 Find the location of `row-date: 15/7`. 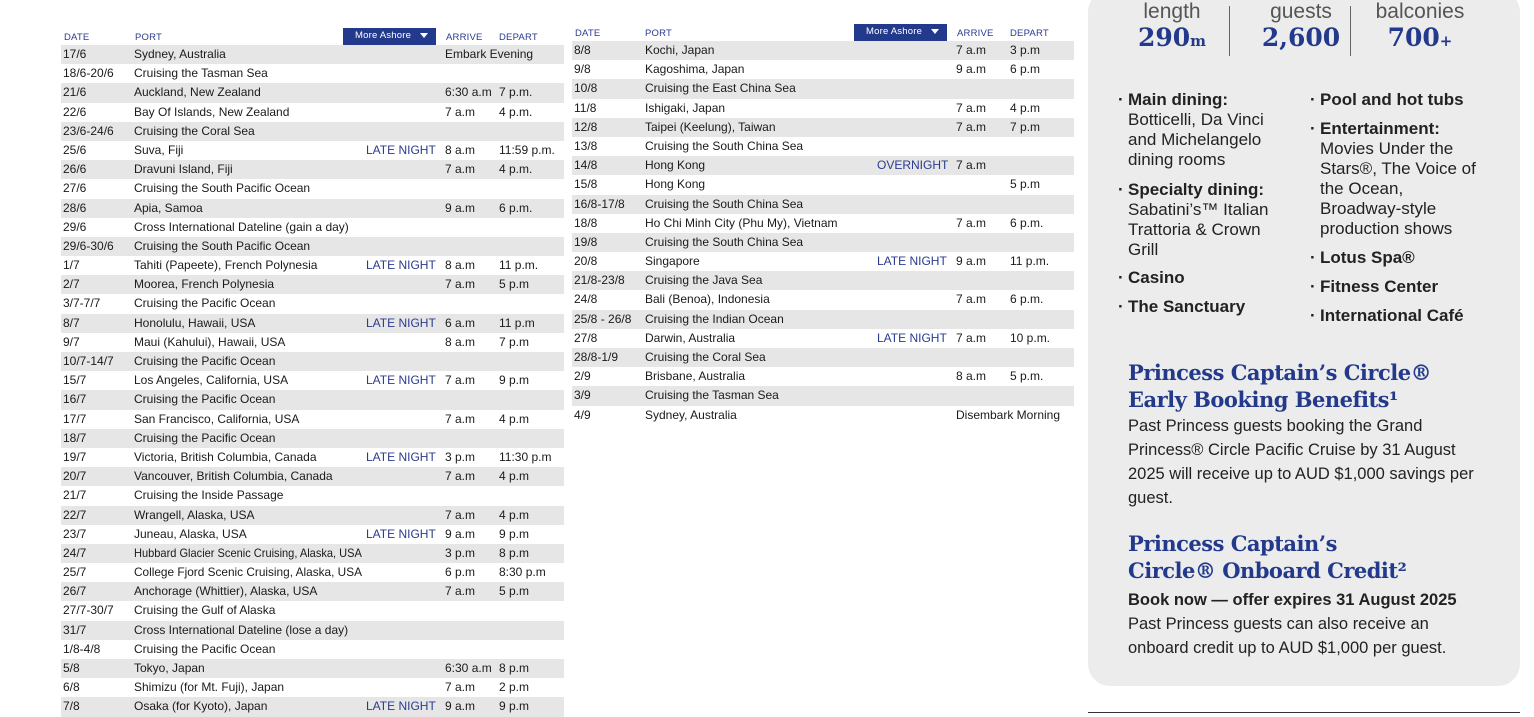

row-date: 15/7 is located at coordinates (75, 380).